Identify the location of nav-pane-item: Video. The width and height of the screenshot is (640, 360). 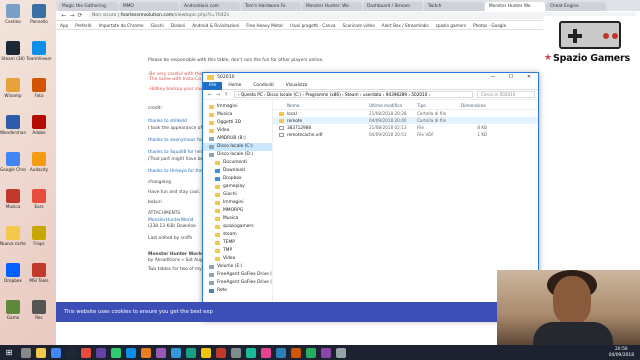
(237, 131).